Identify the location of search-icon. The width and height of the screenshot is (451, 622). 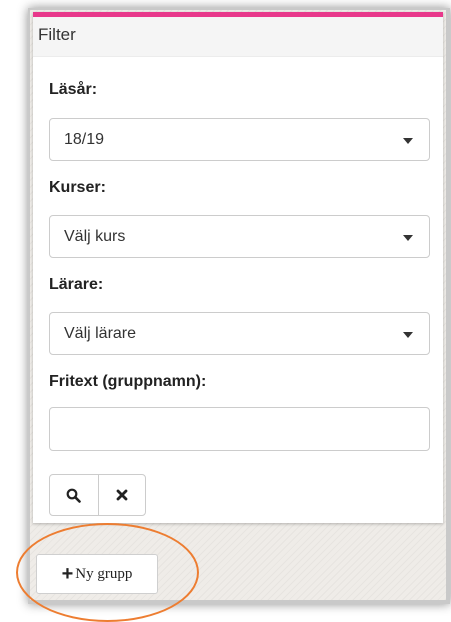
(74, 495).